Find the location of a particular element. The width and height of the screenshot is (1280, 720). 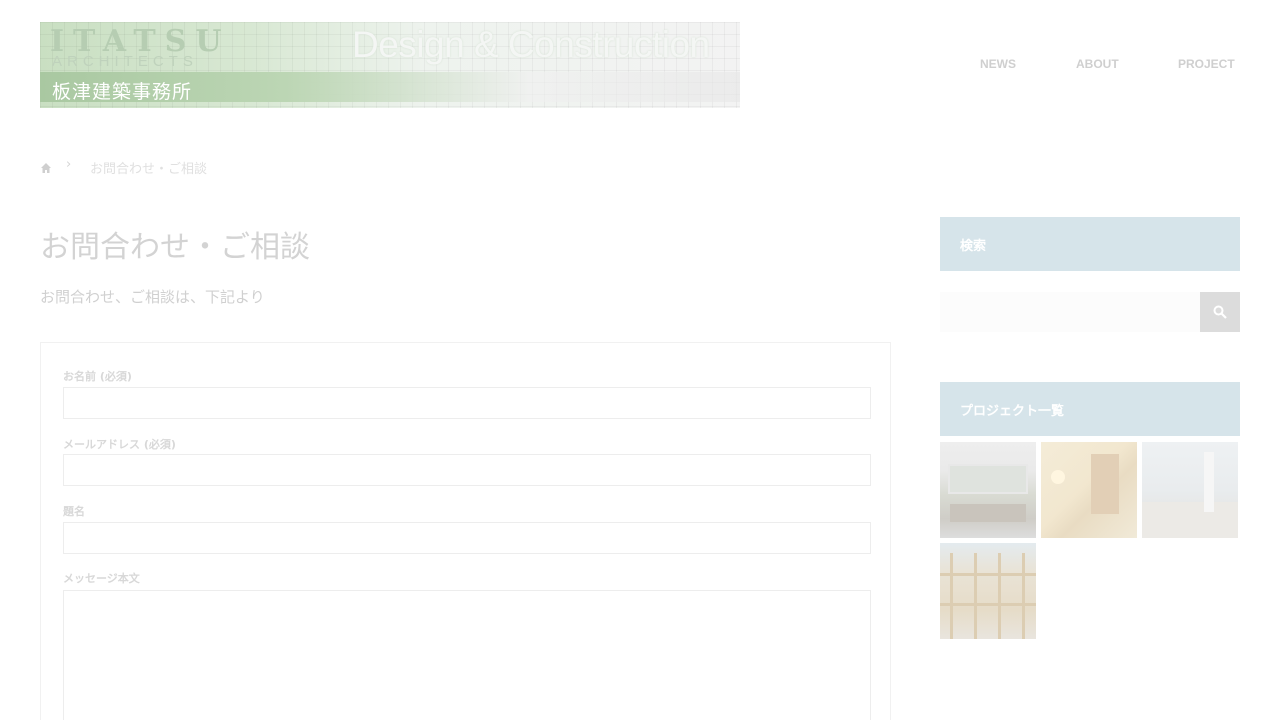

search-icon is located at coordinates (1220, 312).